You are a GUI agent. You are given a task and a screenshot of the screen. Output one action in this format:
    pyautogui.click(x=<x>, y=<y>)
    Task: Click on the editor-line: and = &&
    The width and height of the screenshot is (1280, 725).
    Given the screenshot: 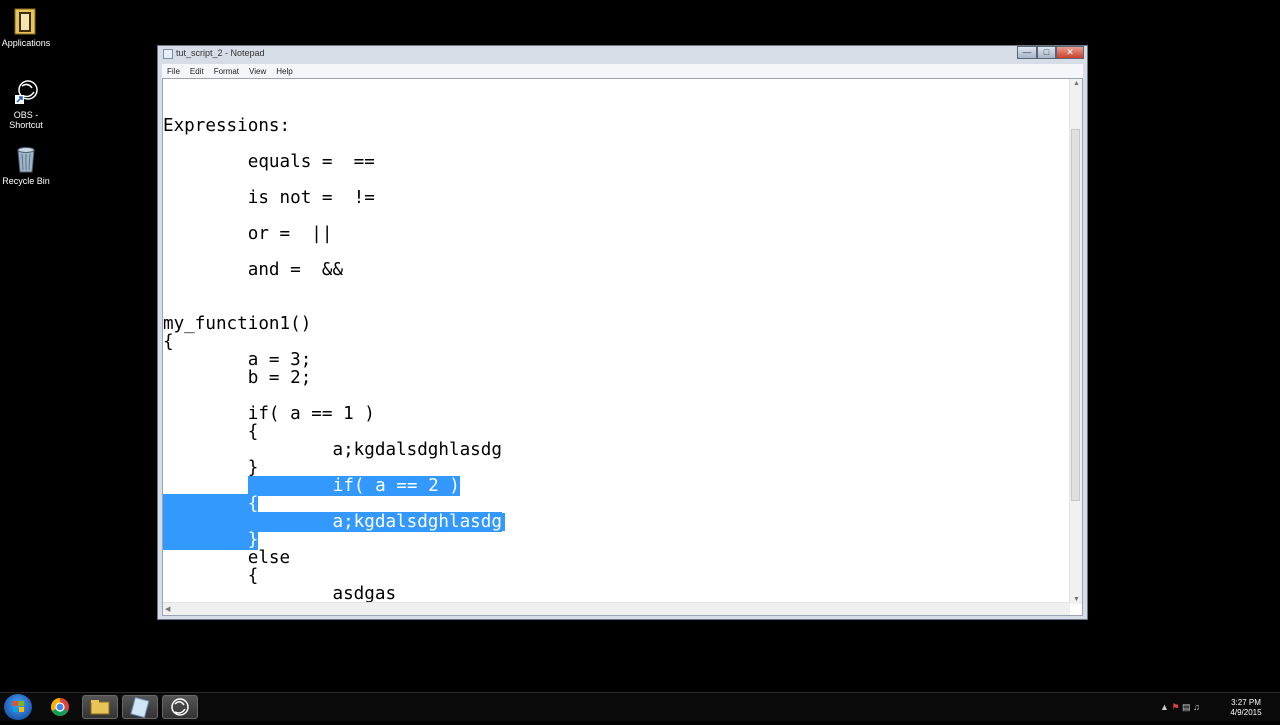 What is the action you would take?
    pyautogui.click(x=253, y=270)
    